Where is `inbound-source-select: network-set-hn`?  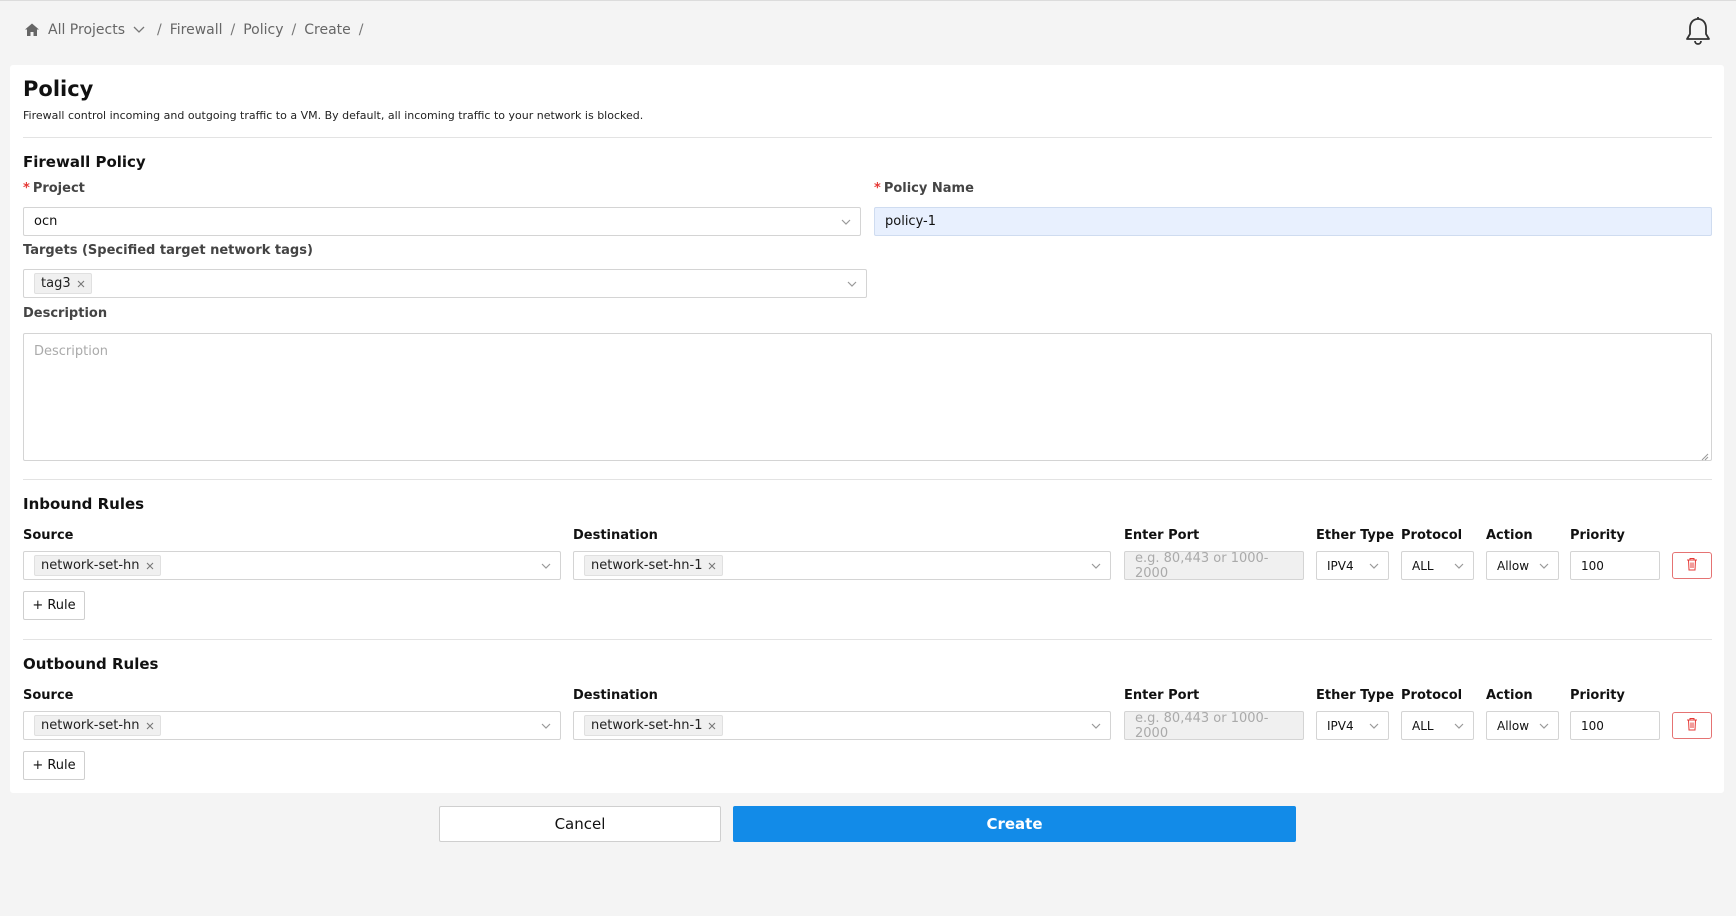 inbound-source-select: network-set-hn is located at coordinates (292, 565).